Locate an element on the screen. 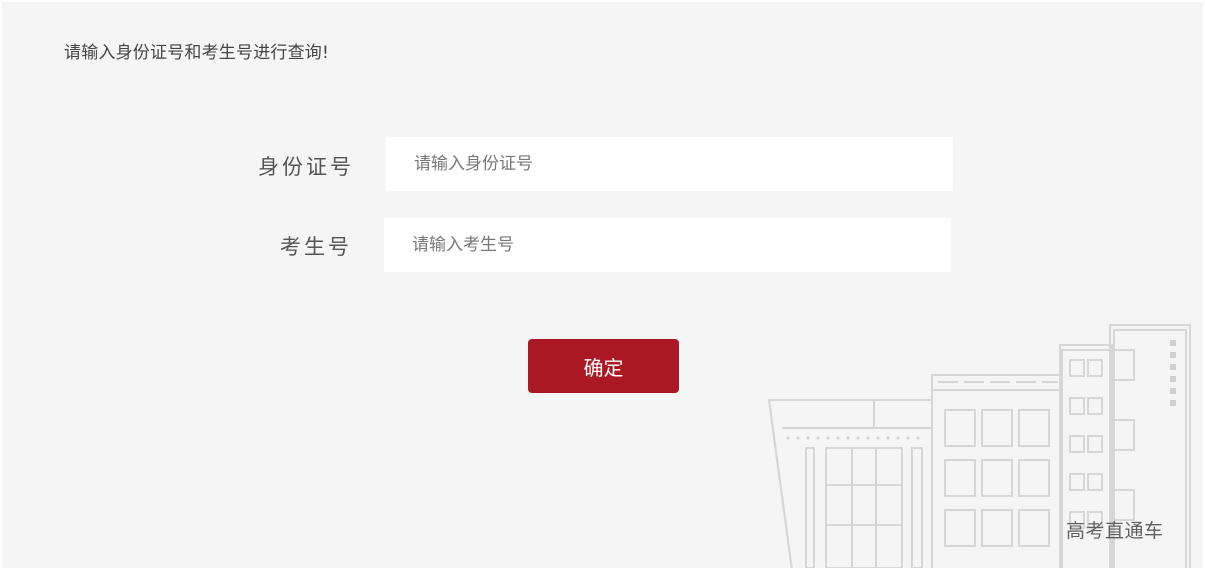 The height and width of the screenshot is (568, 1205). id-number-input is located at coordinates (669, 164).